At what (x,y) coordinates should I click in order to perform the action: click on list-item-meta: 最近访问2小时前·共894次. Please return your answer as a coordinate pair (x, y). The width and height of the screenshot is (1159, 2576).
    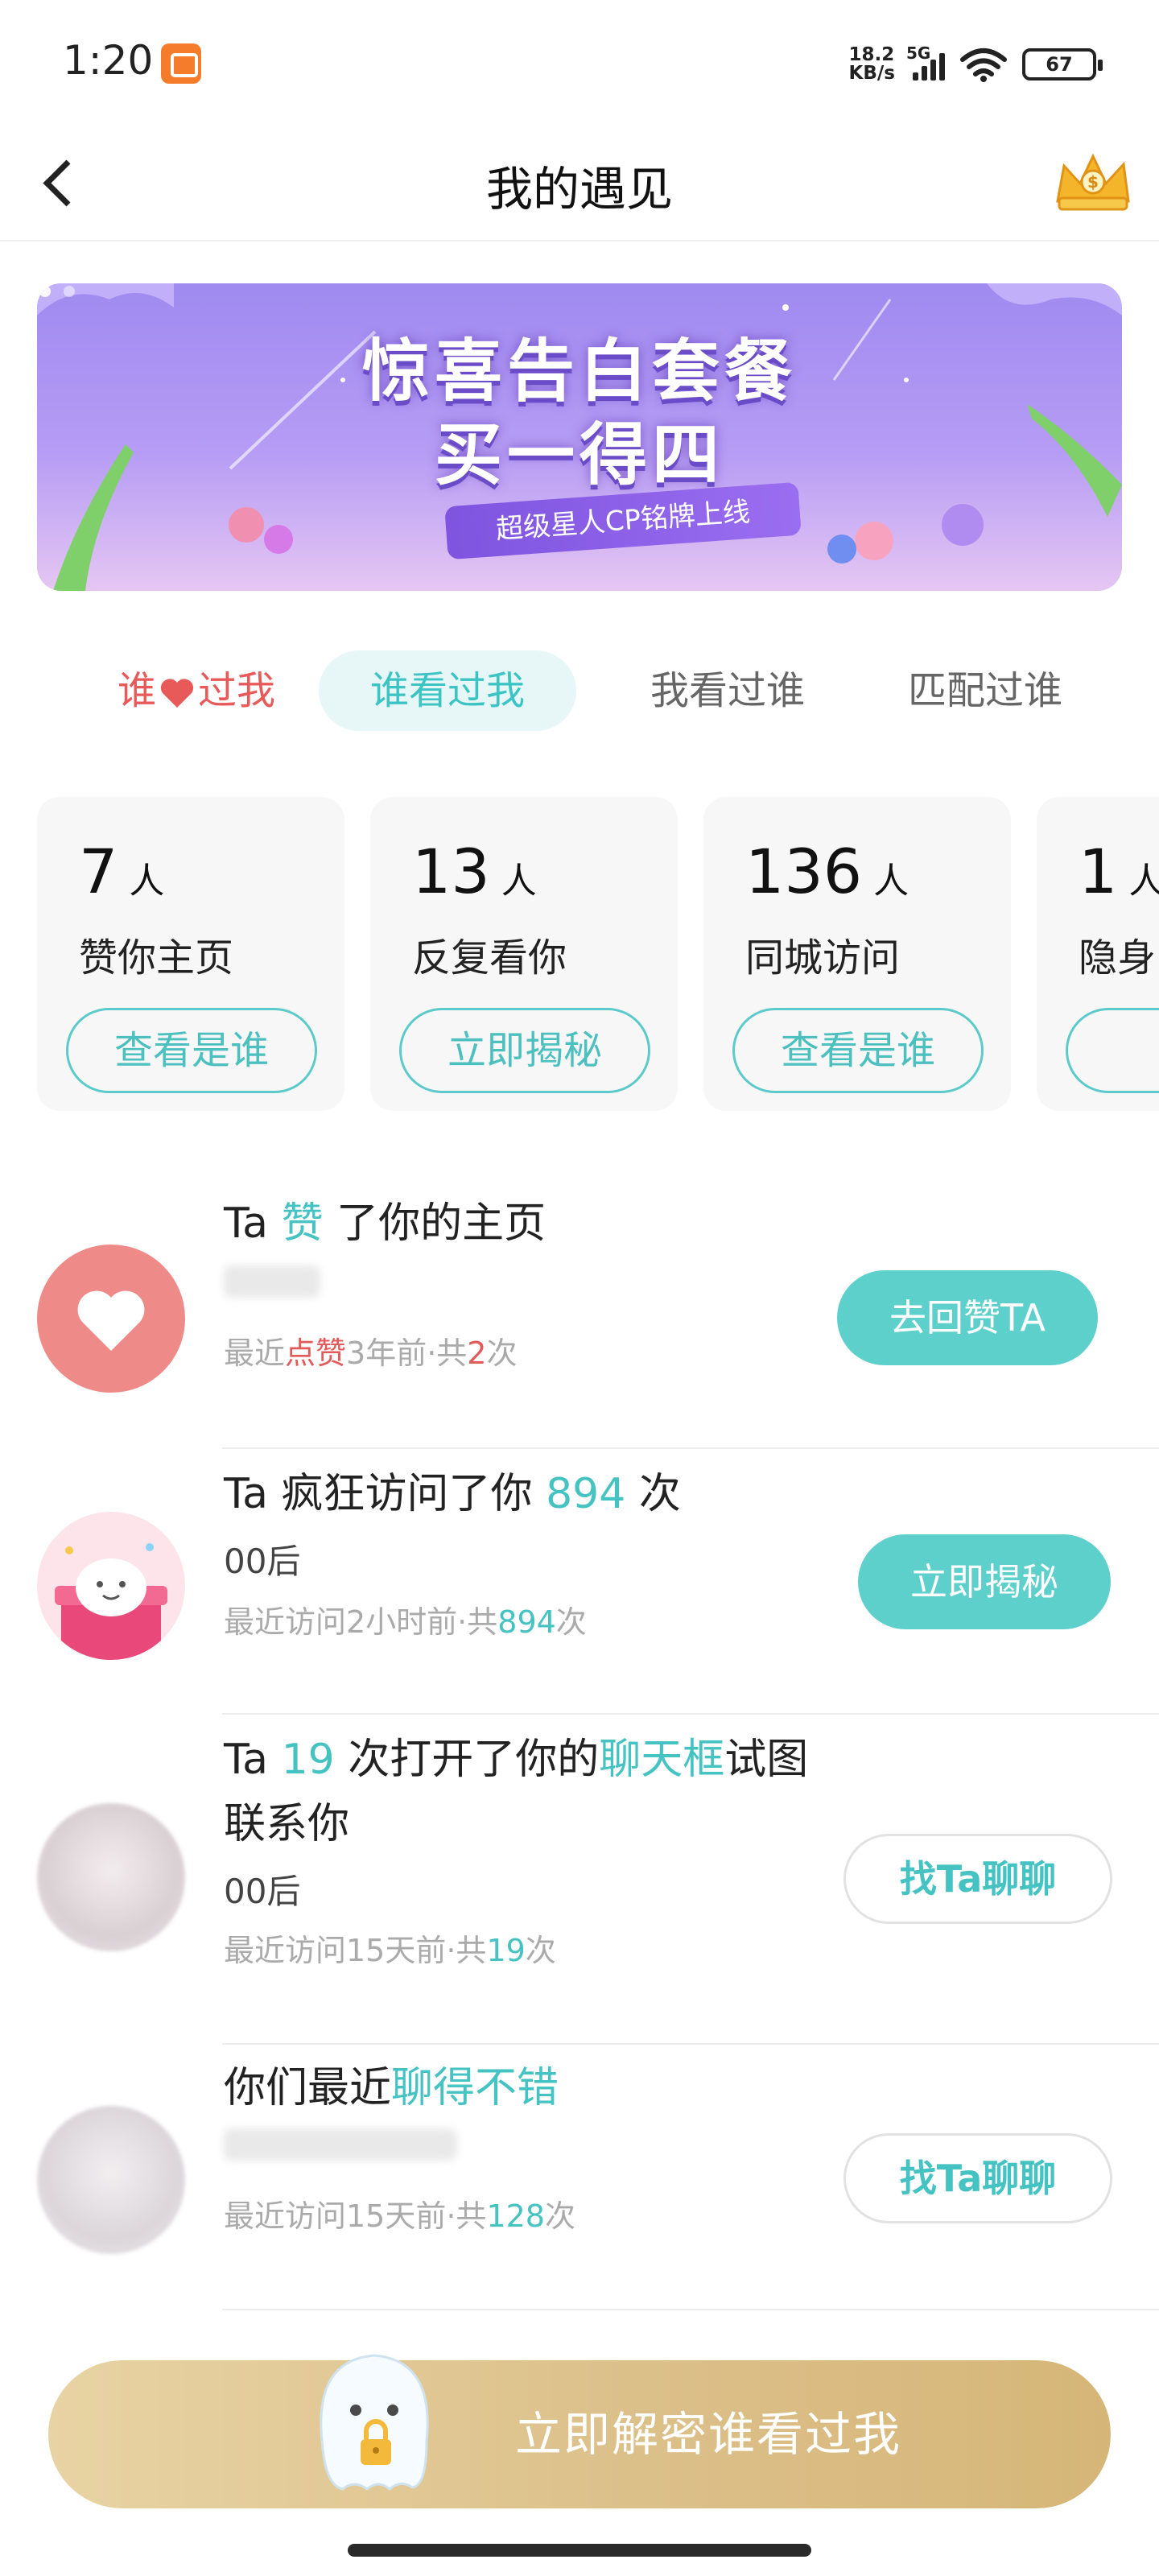
    Looking at the image, I should click on (405, 1622).